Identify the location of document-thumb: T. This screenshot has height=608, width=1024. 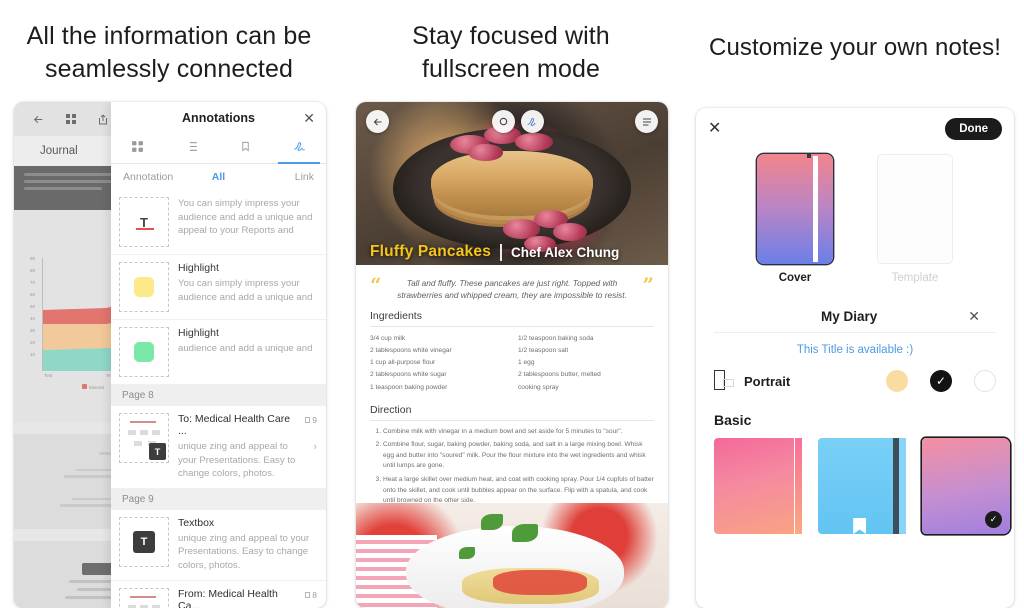
(144, 438).